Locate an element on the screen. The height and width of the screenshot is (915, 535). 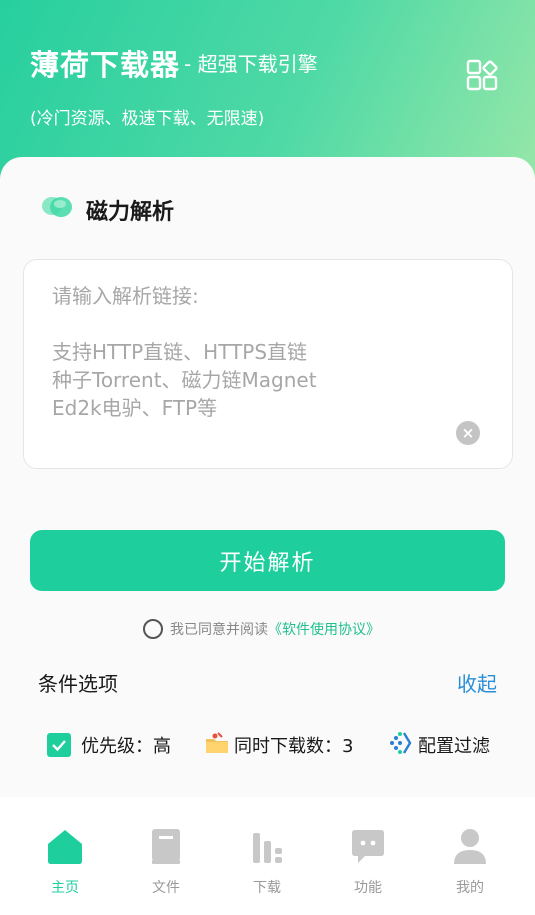
app-title: 薄荷下载器 is located at coordinates (105, 65).